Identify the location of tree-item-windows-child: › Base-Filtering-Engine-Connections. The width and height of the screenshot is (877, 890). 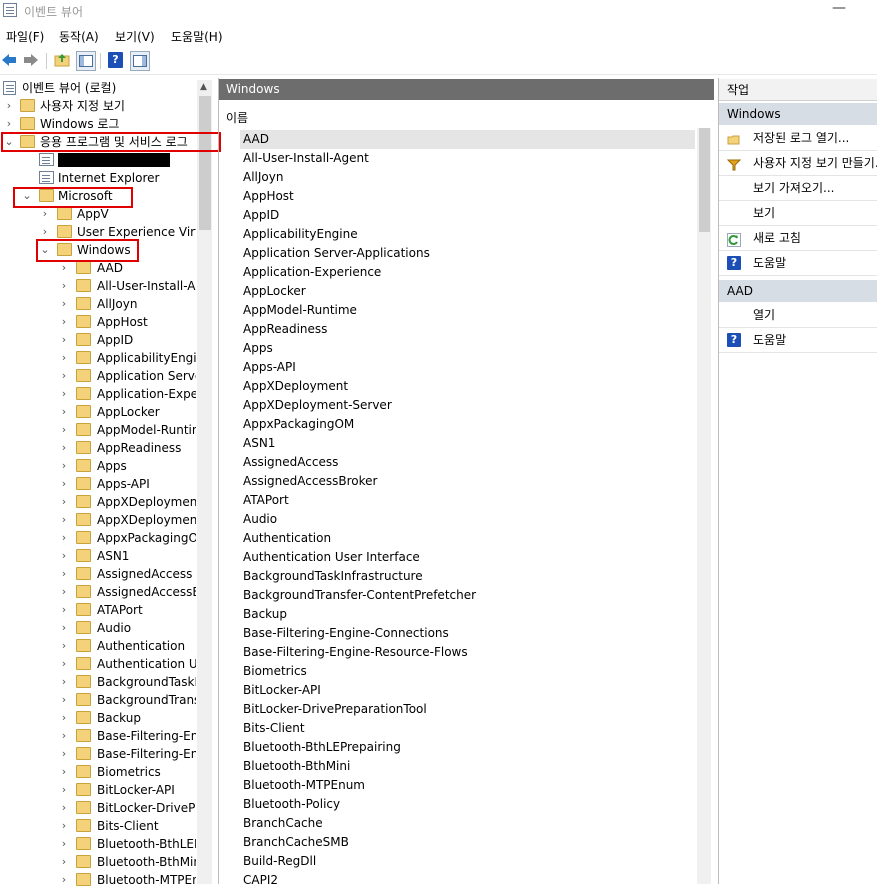
(98, 736).